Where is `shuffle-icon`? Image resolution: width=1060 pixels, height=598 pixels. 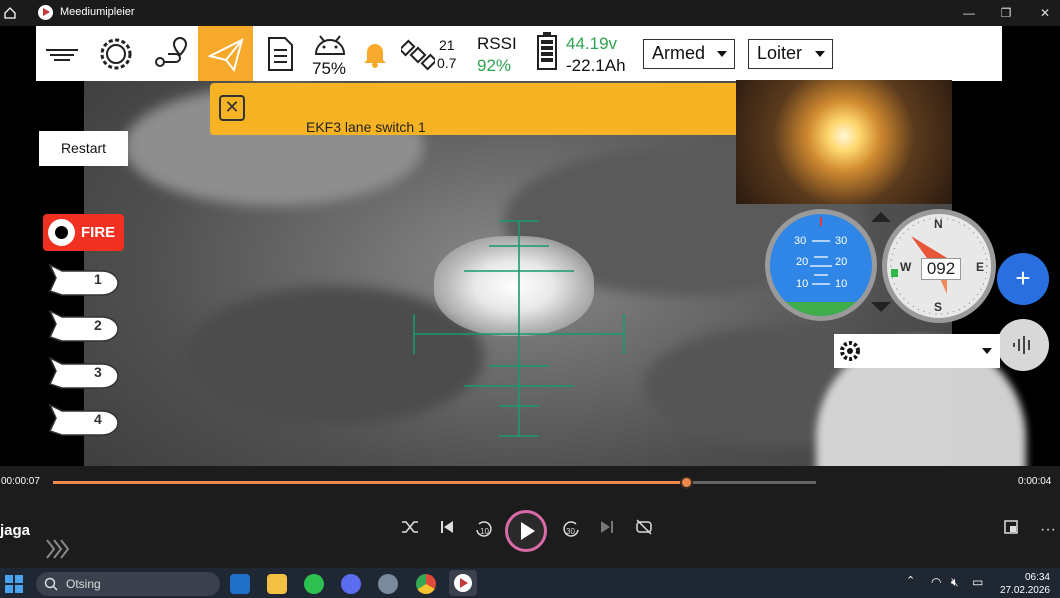 shuffle-icon is located at coordinates (410, 527).